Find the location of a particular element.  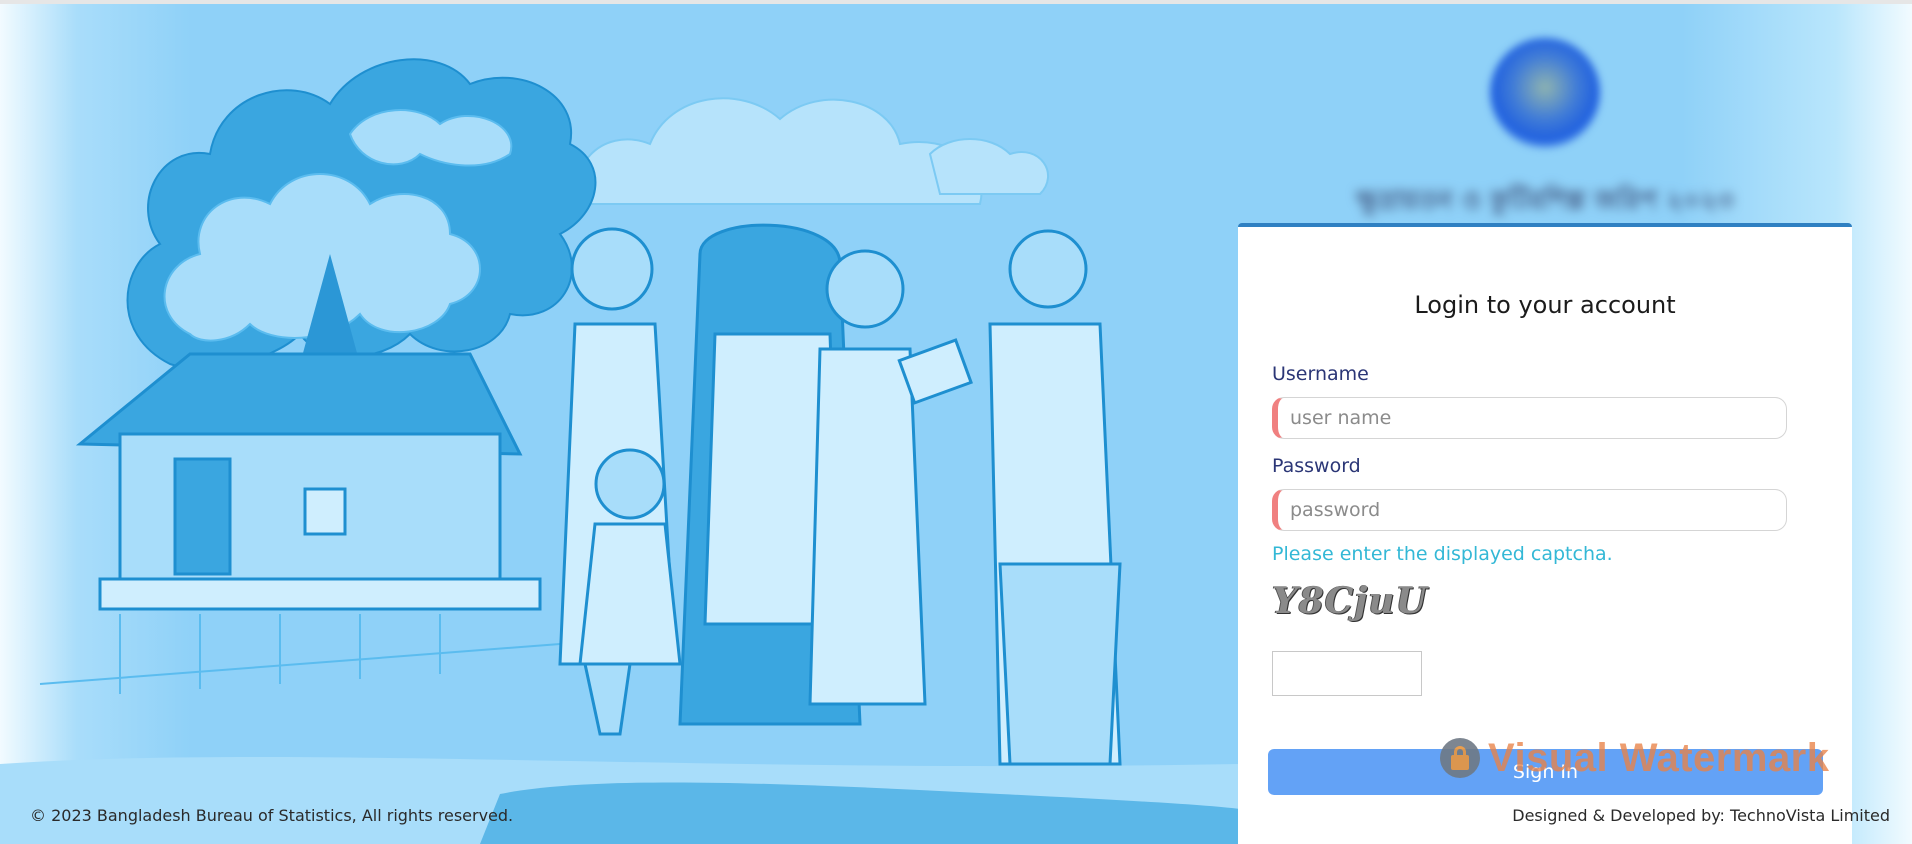

survey-title-blurred: ক্ষুদ্রায়তন ও কুটিরশিল্প জরিপ ২০২৩ is located at coordinates (1545, 201).